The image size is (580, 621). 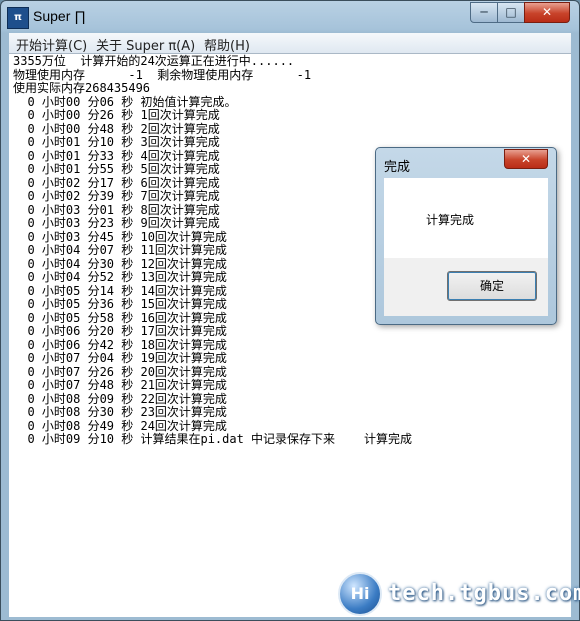 What do you see at coordinates (120, 331) in the screenshot?
I see `log-line: 0 小时06 分20 秒 17回次计算完成` at bounding box center [120, 331].